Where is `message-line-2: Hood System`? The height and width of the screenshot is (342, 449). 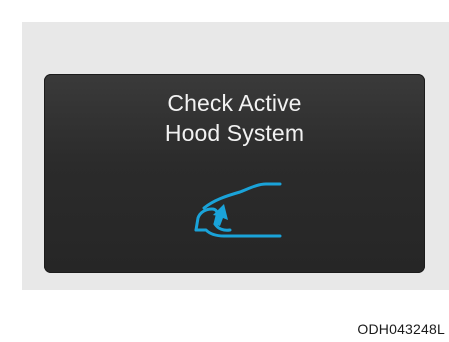 message-line-2: Hood System is located at coordinates (234, 133).